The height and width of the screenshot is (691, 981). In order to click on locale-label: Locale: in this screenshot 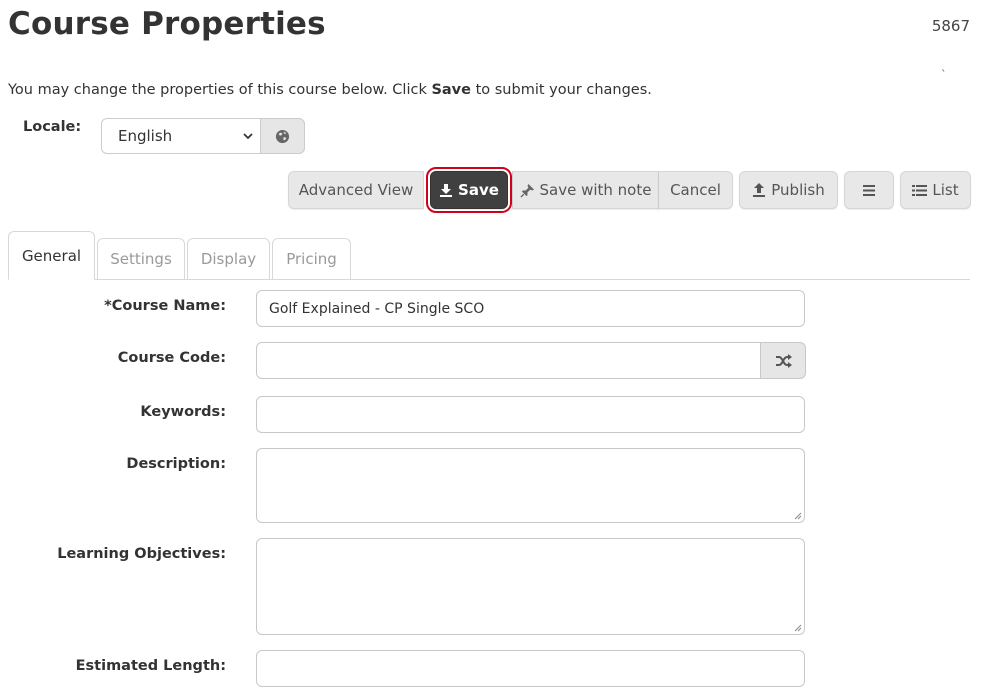, I will do `click(52, 127)`.